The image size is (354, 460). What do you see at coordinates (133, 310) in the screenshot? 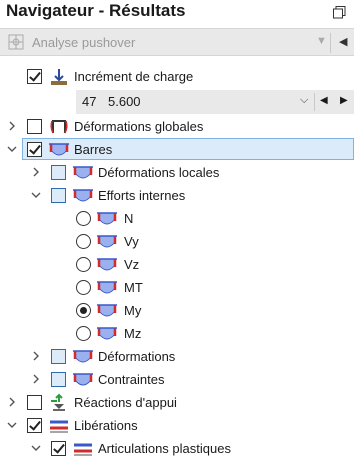
I see `force-my-label: My` at bounding box center [133, 310].